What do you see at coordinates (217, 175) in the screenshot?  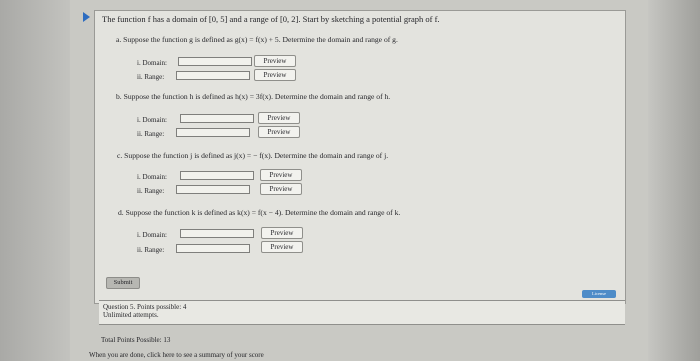 I see `part-c-domain-input` at bounding box center [217, 175].